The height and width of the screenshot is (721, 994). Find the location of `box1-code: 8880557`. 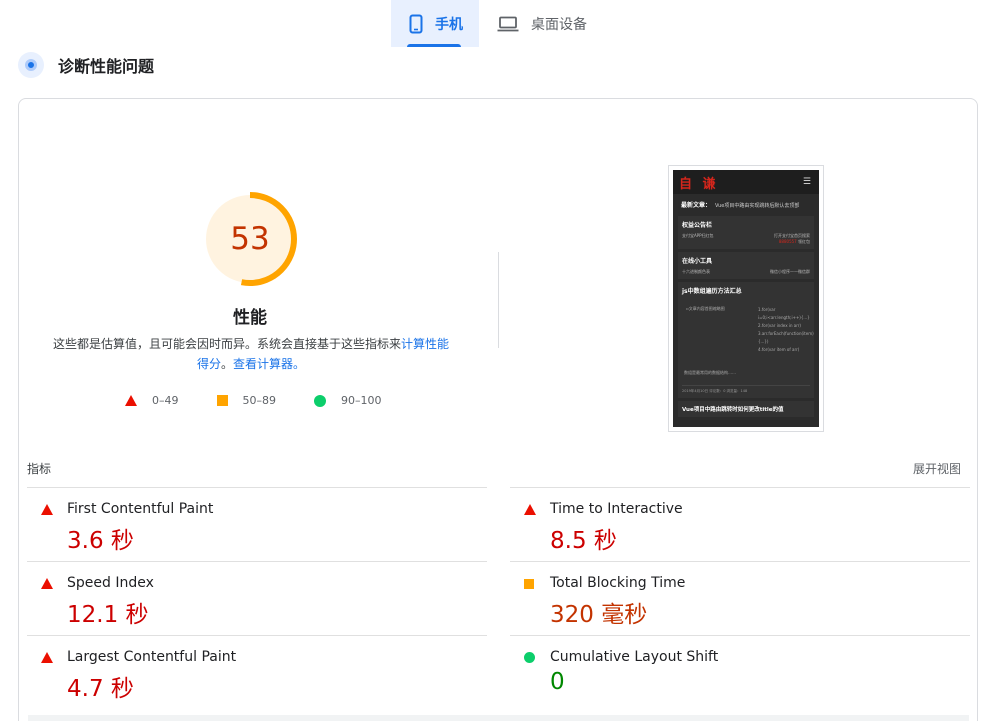

box1-code: 8880557 is located at coordinates (787, 241).